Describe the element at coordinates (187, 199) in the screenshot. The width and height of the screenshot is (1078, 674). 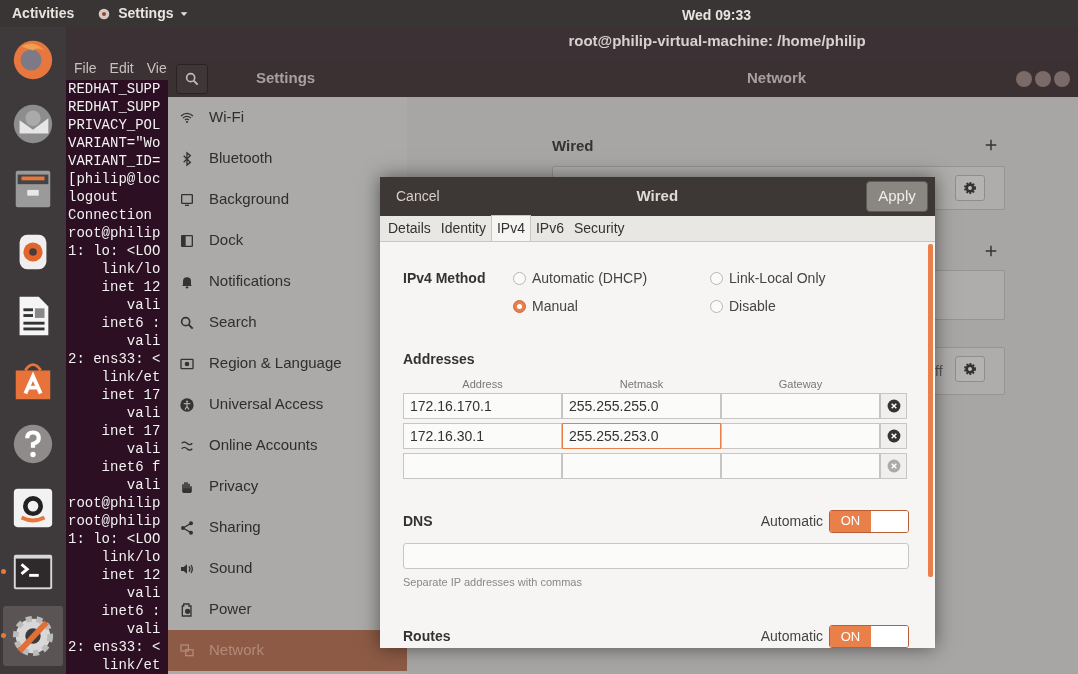
I see `monitor-icon` at that location.